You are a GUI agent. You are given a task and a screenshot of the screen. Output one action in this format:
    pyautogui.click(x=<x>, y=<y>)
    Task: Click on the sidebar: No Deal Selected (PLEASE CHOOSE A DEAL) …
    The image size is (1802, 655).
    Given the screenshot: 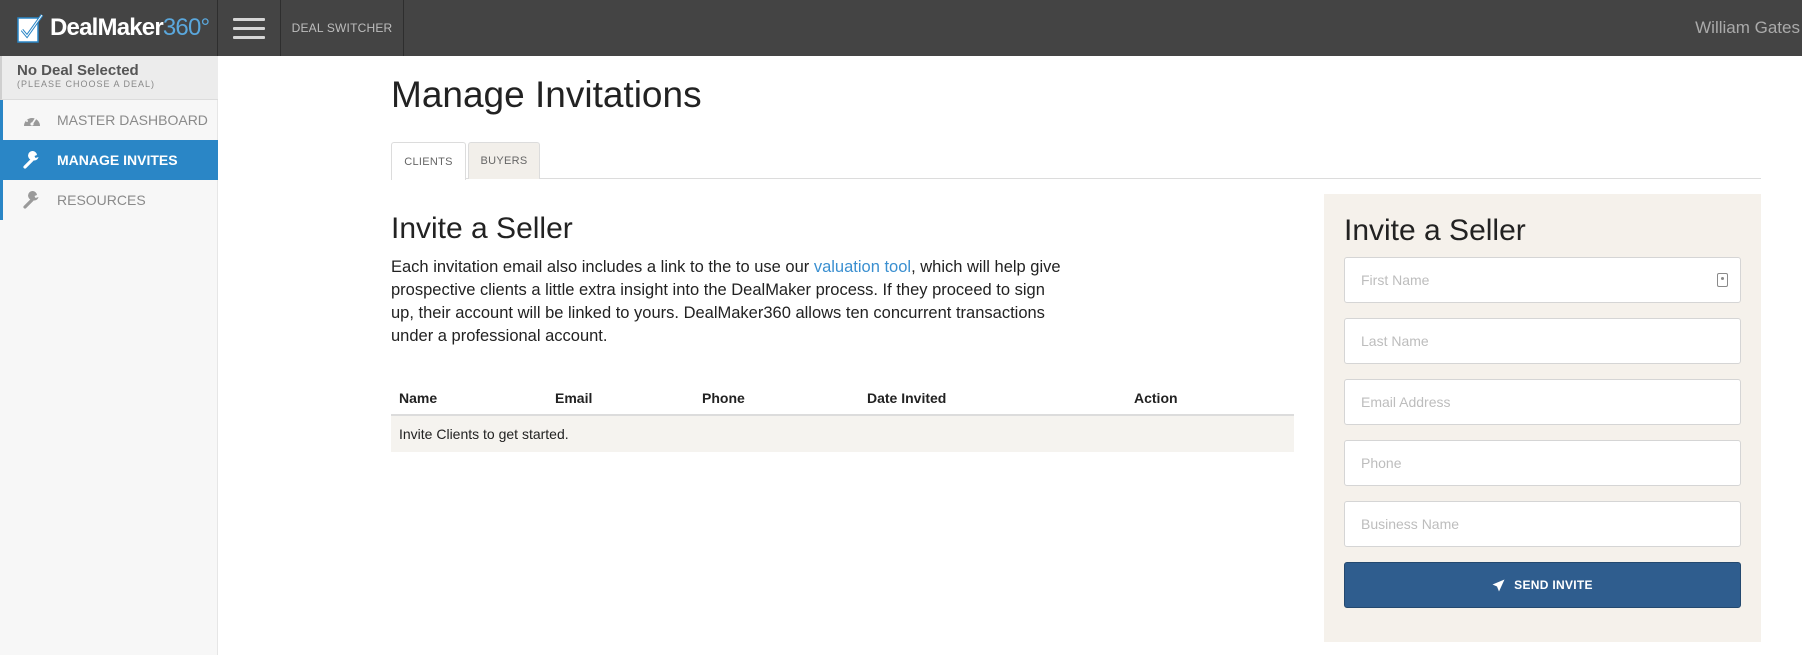 What is the action you would take?
    pyautogui.click(x=109, y=355)
    